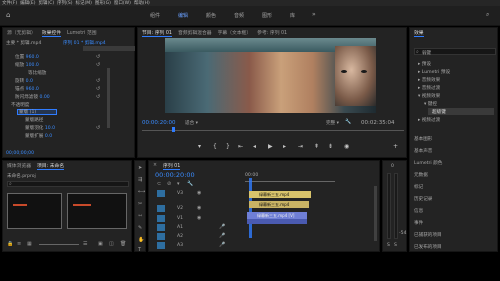  Describe the element at coordinates (37, 73) in the screenshot. I see `uniform-scale-checkbox: 等比缩放` at that location.